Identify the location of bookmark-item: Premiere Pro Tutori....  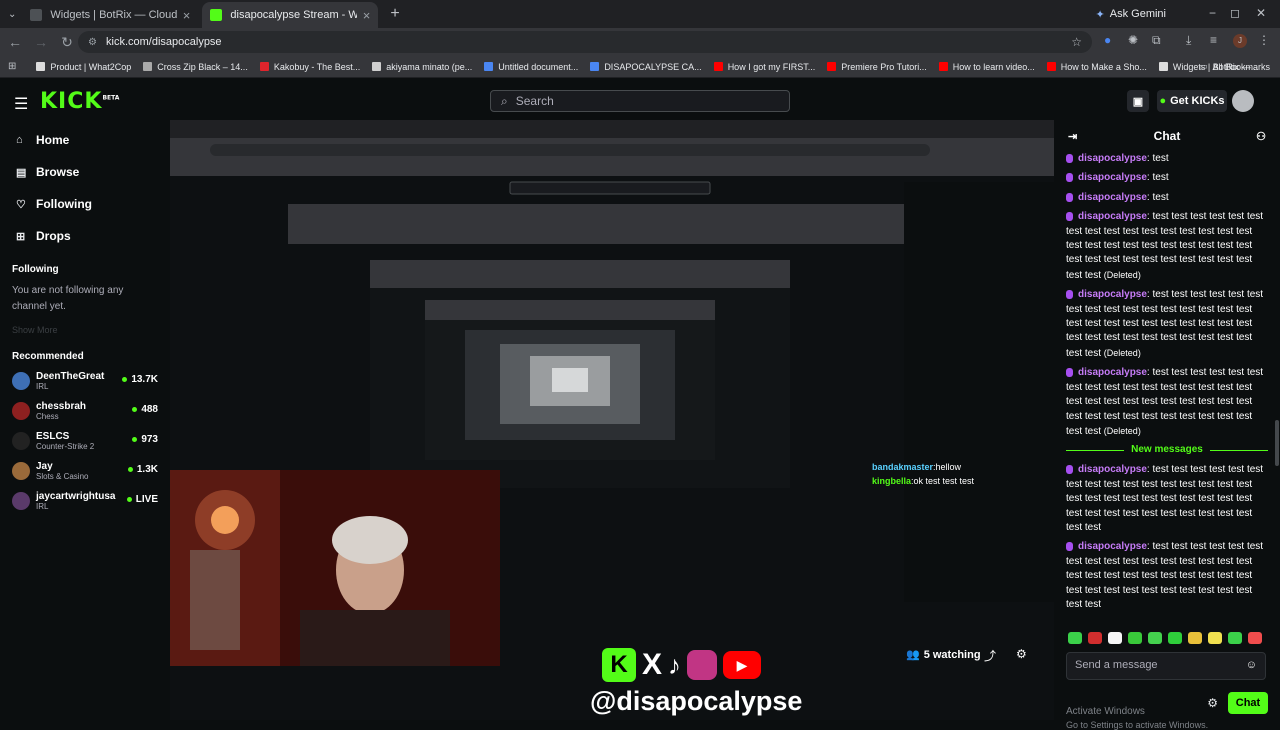
(877, 67).